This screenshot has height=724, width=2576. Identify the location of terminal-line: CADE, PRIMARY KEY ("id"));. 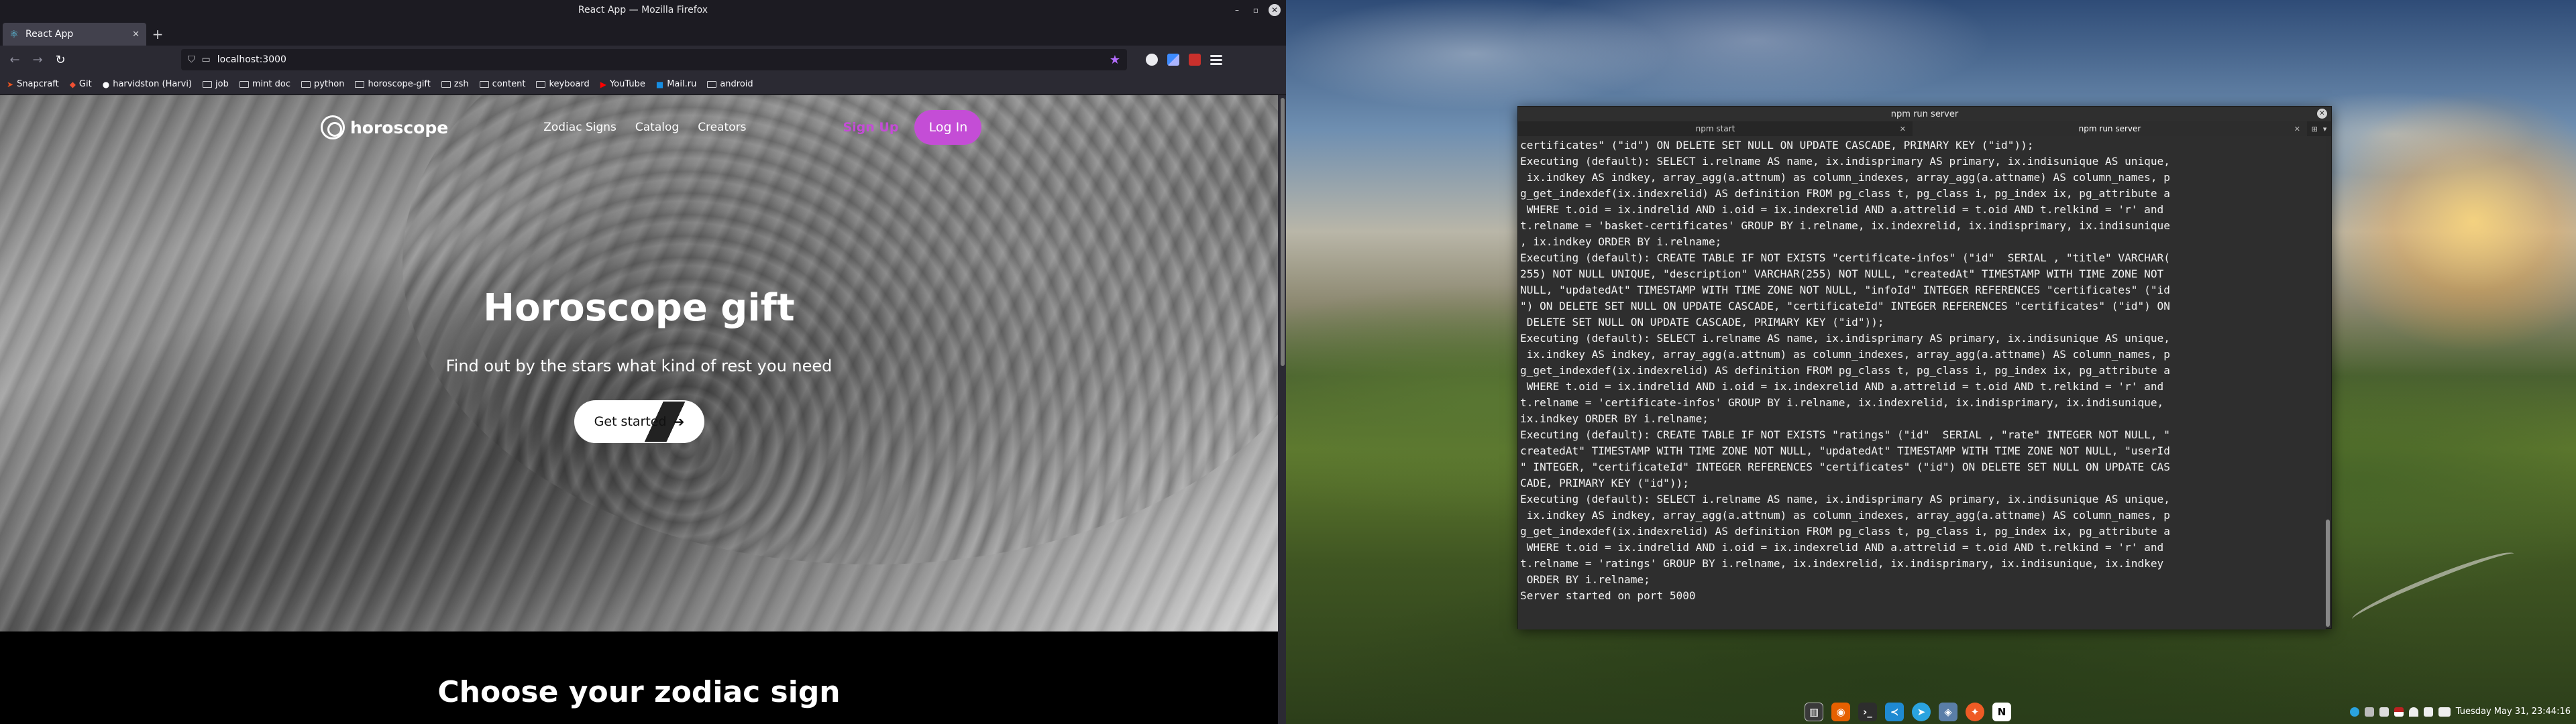
(1604, 483).